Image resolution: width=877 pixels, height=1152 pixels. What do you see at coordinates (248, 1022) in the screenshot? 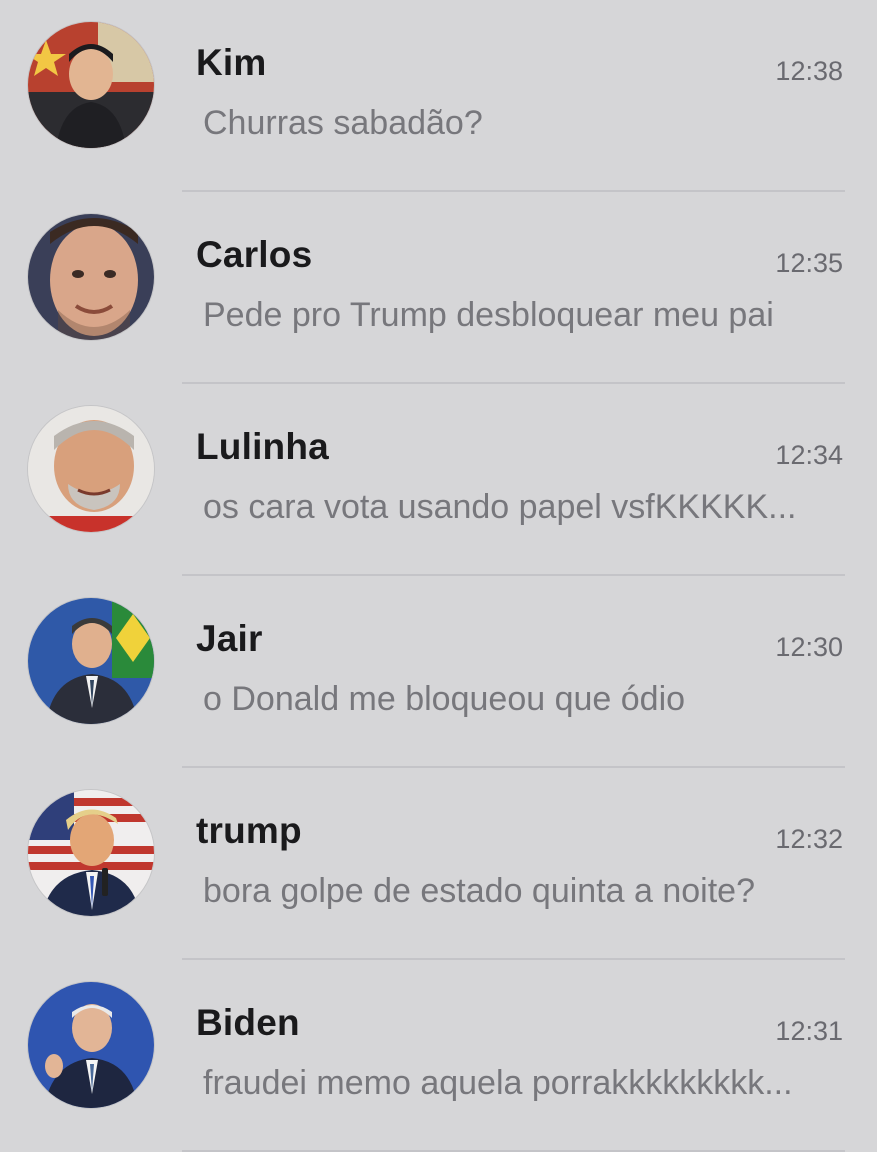
I see `contact-name: Biden` at bounding box center [248, 1022].